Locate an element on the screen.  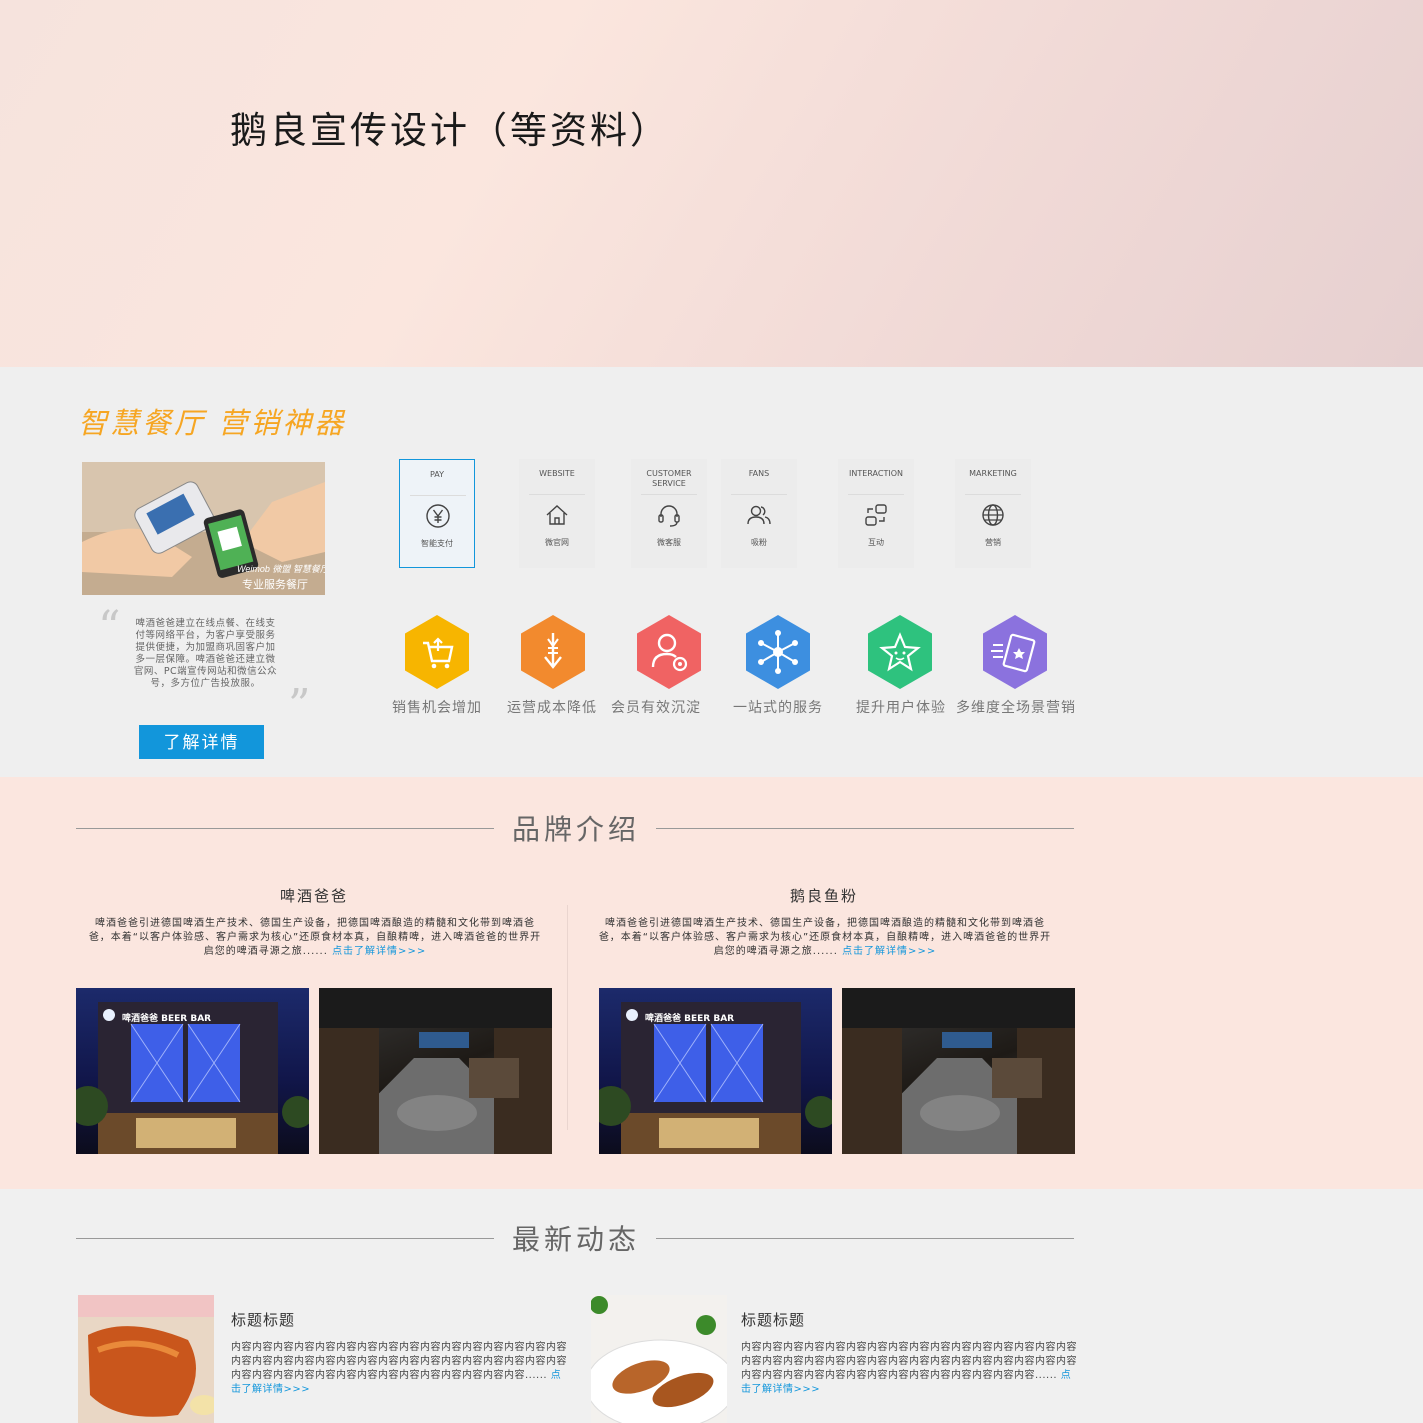
service-en-label: FANS is located at coordinates (759, 473).